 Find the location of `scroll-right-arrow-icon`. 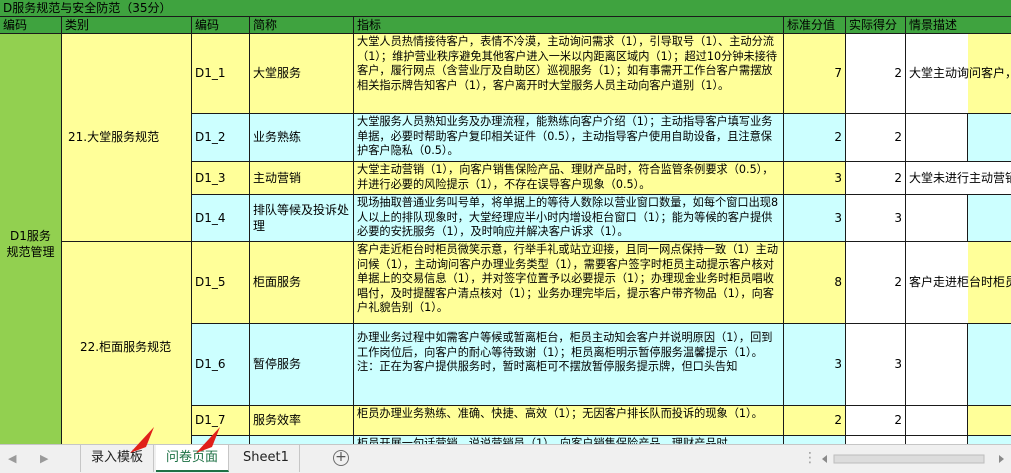

scroll-right-arrow-icon is located at coordinates (1001, 459).